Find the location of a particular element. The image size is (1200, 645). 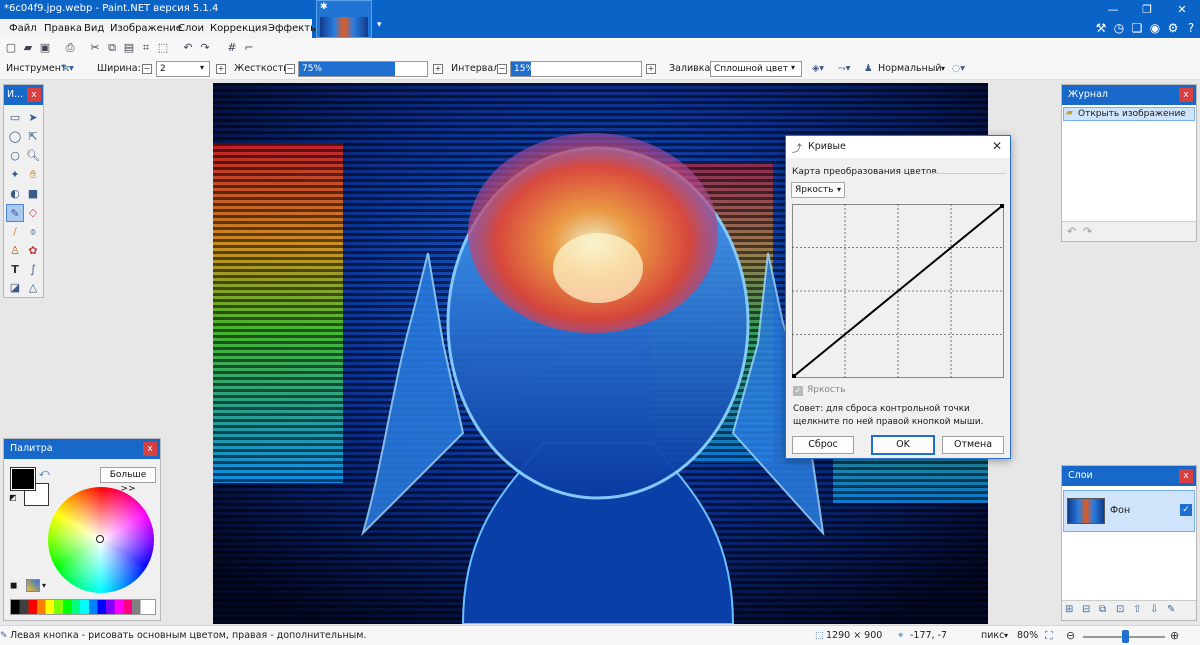

units-dropdown-icon: ▾ is located at coordinates (1006, 635).